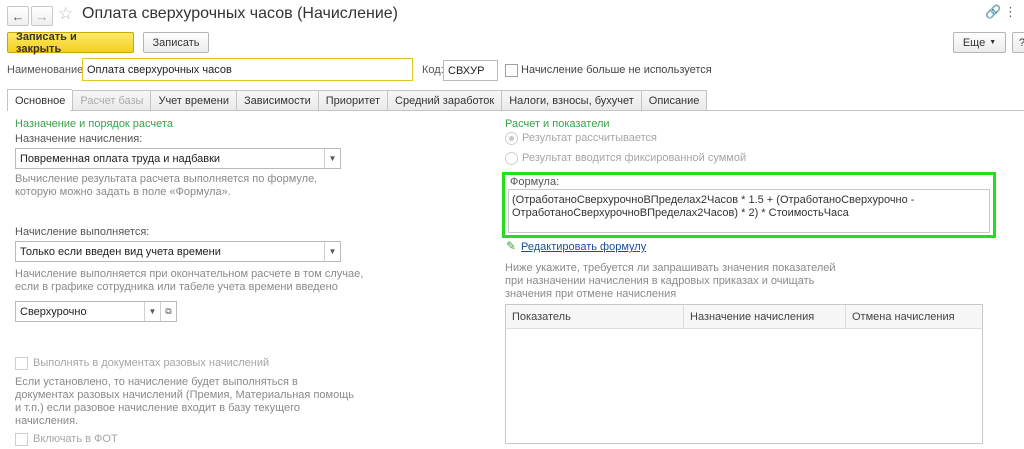 This screenshot has width=1024, height=449. What do you see at coordinates (65, 14) in the screenshot?
I see `favorite-star-icon: ☆` at bounding box center [65, 14].